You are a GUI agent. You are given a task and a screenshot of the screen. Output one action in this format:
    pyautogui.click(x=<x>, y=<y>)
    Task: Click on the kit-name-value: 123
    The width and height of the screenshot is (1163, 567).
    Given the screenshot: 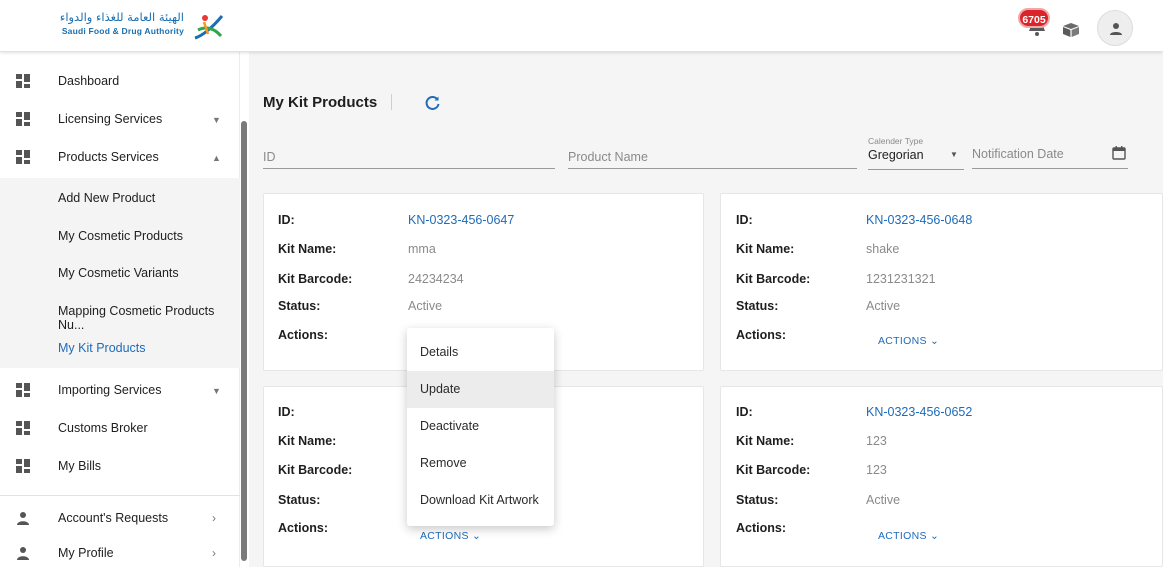 What is the action you would take?
    pyautogui.click(x=876, y=441)
    